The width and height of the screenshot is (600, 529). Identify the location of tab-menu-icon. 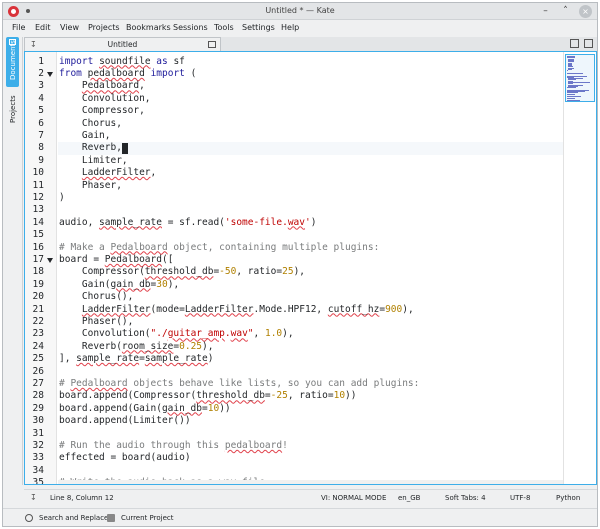
(588, 43).